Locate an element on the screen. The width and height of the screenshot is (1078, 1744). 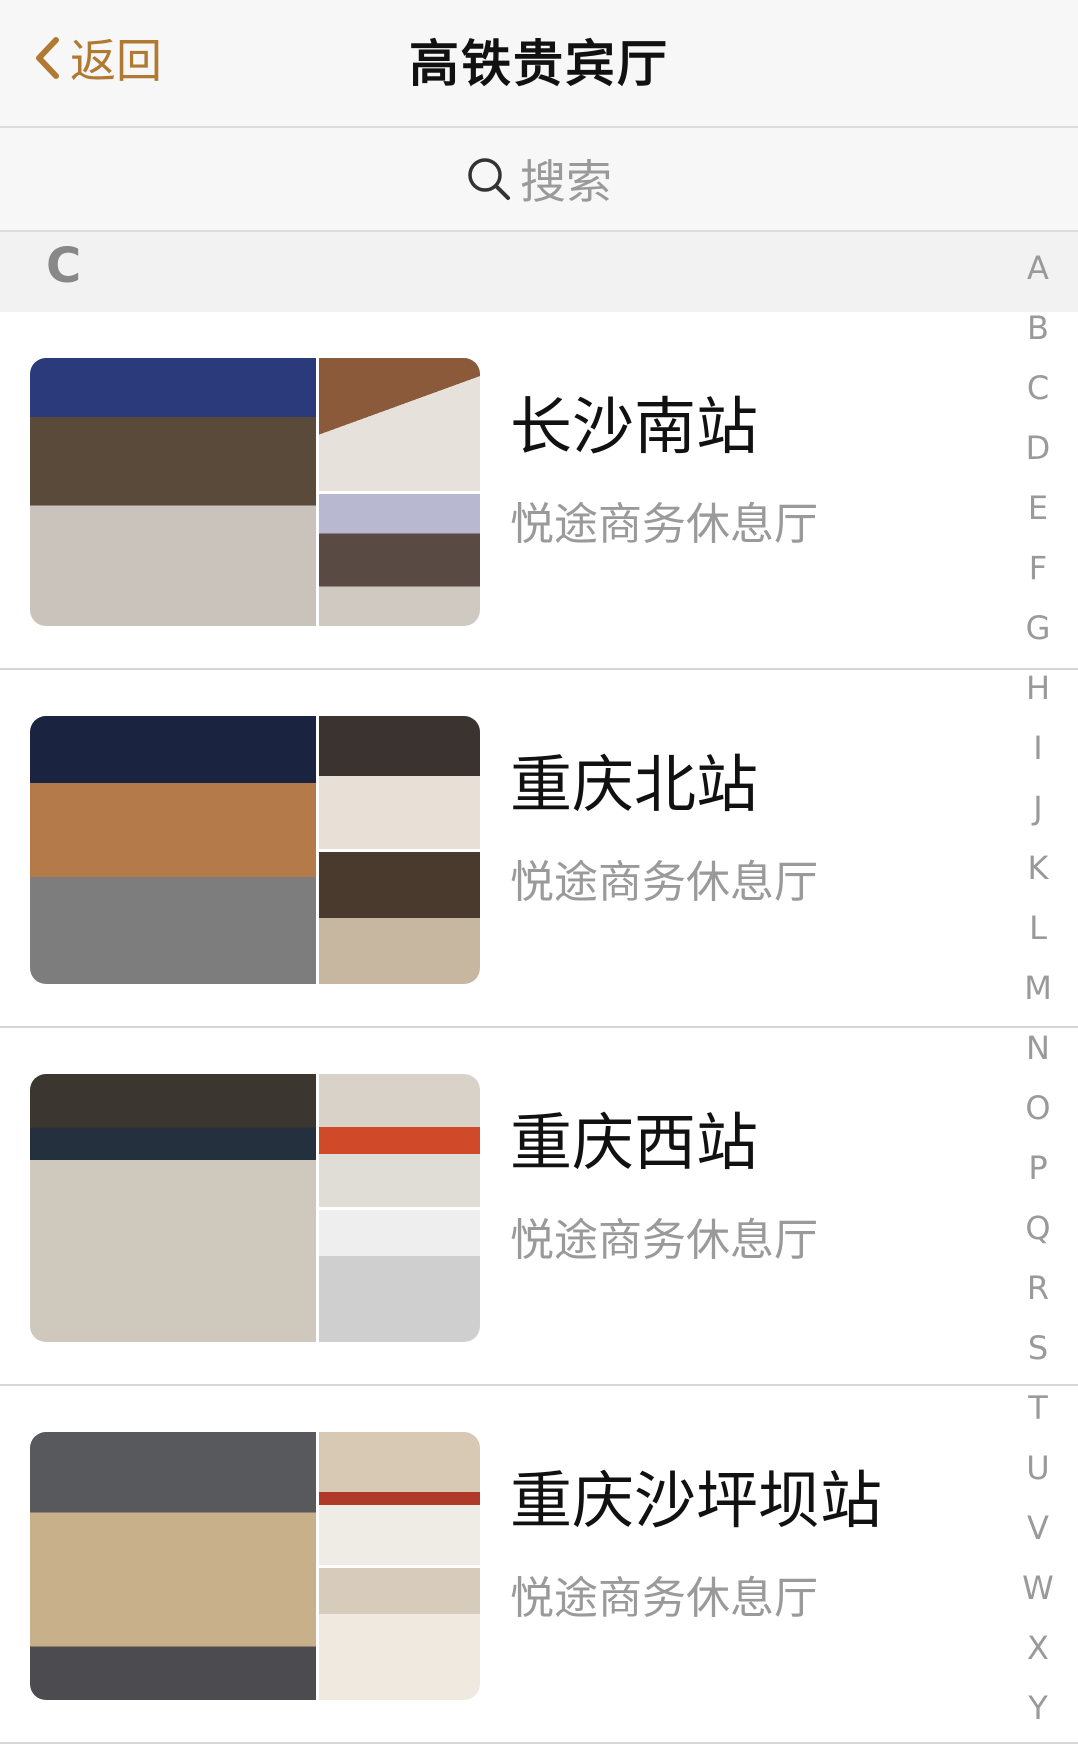
station-name: 重庆西站 is located at coordinates (634, 1142).